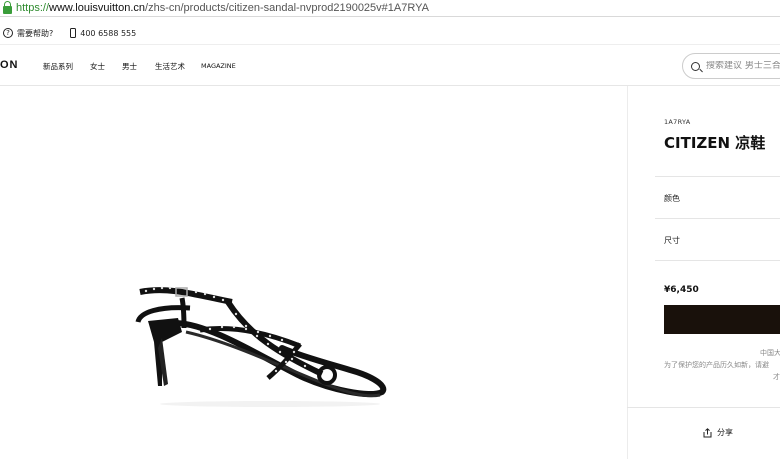  What do you see at coordinates (170, 66) in the screenshot?
I see `nav-item-art-of-living: 生活艺术` at bounding box center [170, 66].